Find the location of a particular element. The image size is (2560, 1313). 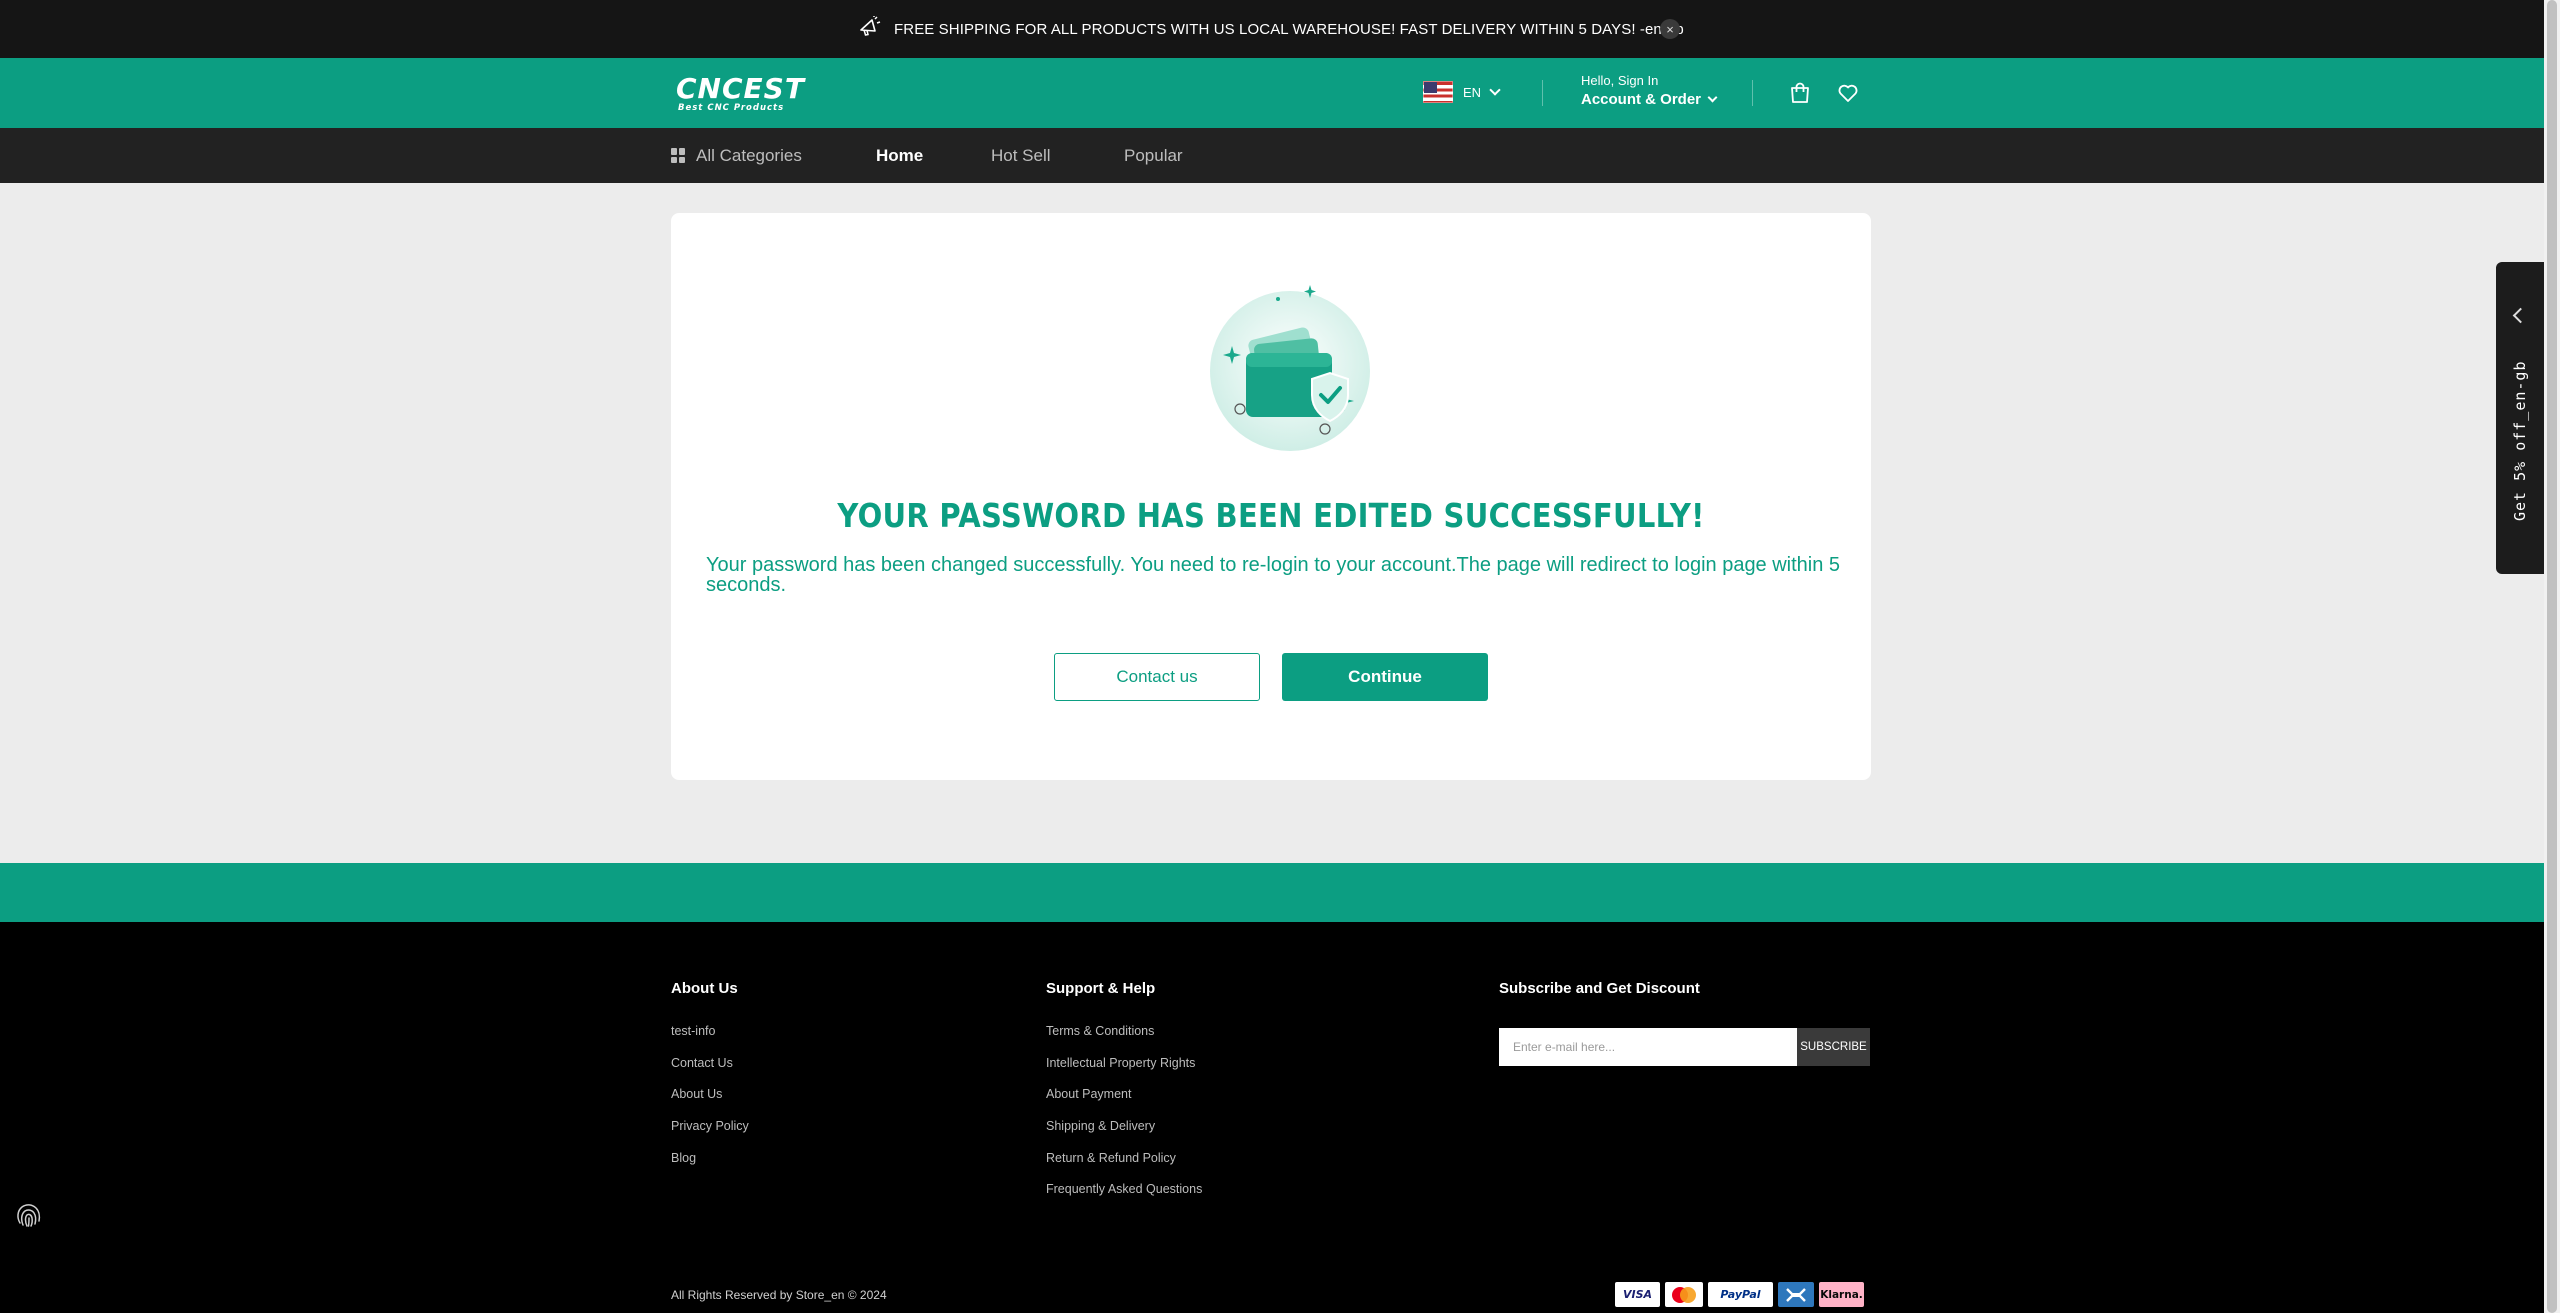

footer-link-faq: Frequently Asked Questions is located at coordinates (1124, 1198).